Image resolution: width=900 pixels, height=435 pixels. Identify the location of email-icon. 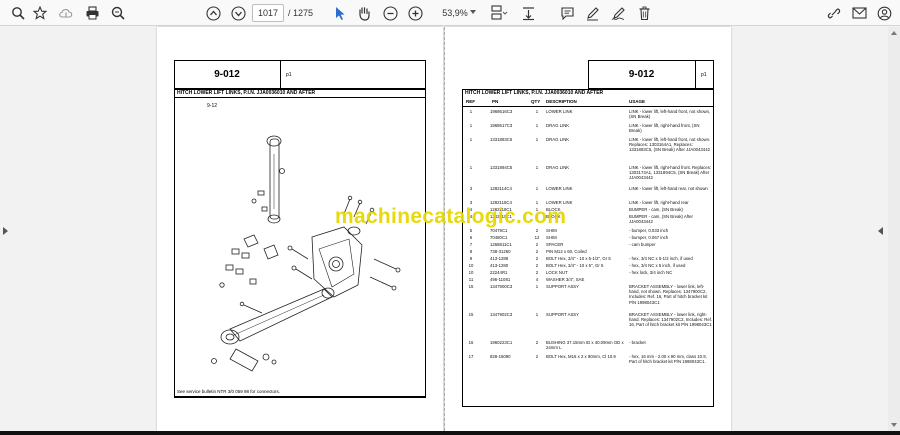
(859, 13).